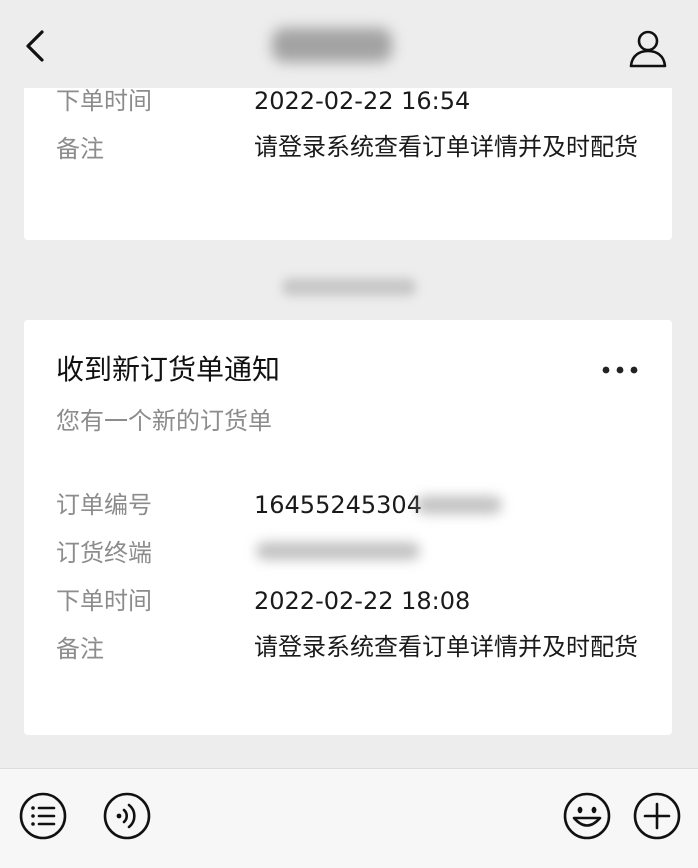 This screenshot has height=868, width=698. Describe the element at coordinates (587, 816) in the screenshot. I see `emoji-icon` at that location.